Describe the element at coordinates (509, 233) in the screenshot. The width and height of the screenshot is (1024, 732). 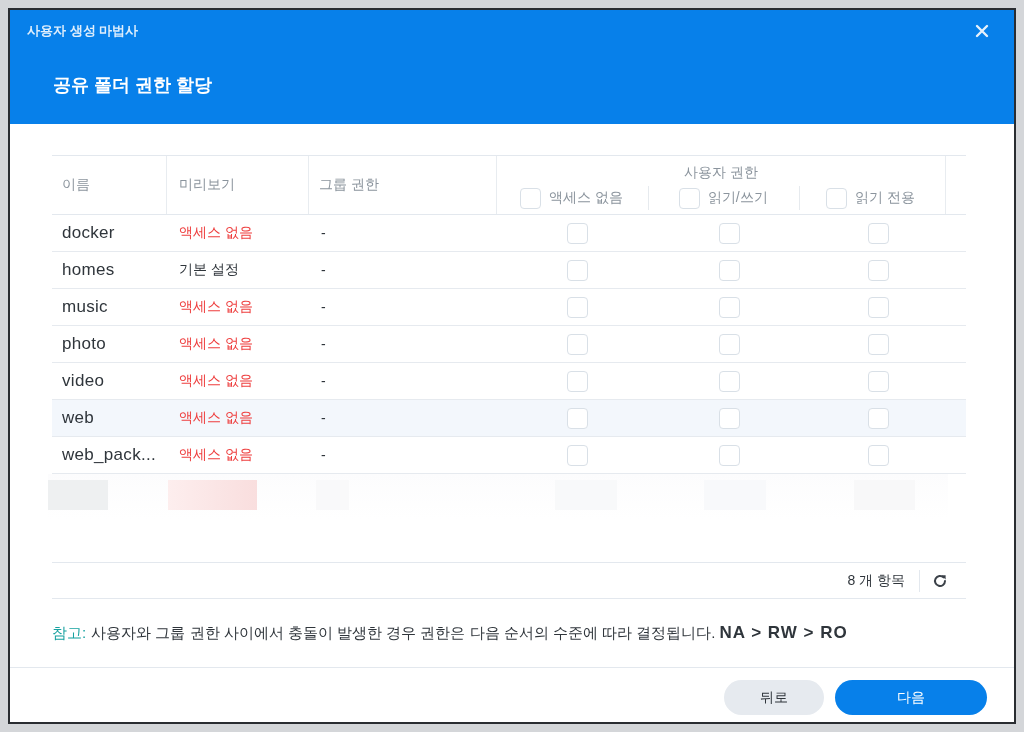
I see `table-row: docker 액세스 없음 -` at that location.